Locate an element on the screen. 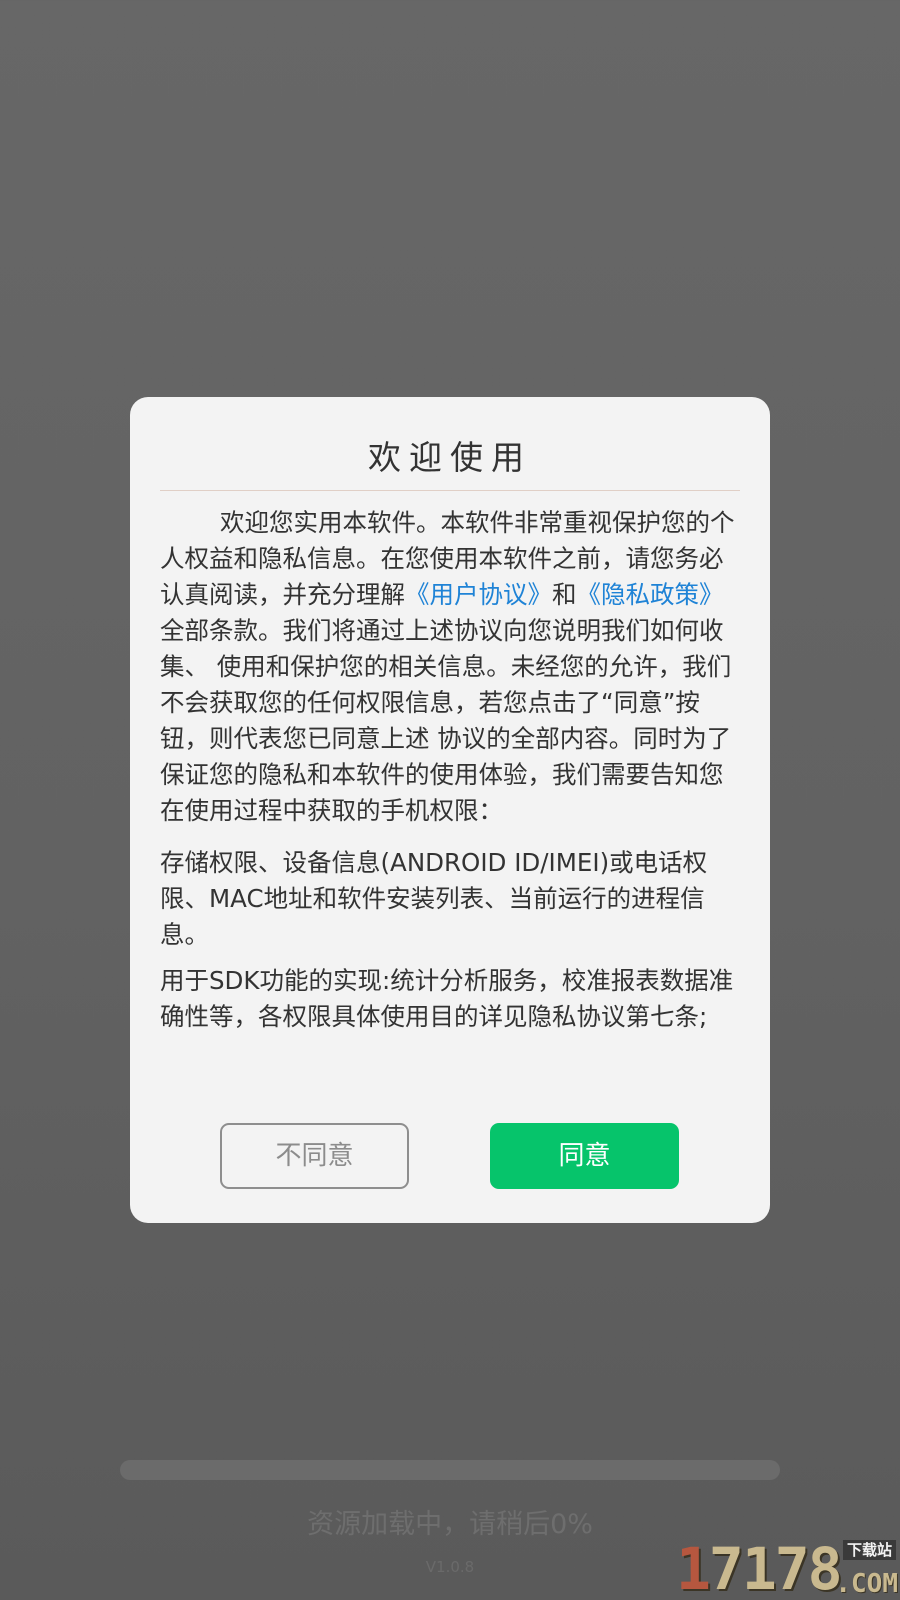 The image size is (900, 1600). user-agreement-link: 《用户协议》 is located at coordinates (478, 594).